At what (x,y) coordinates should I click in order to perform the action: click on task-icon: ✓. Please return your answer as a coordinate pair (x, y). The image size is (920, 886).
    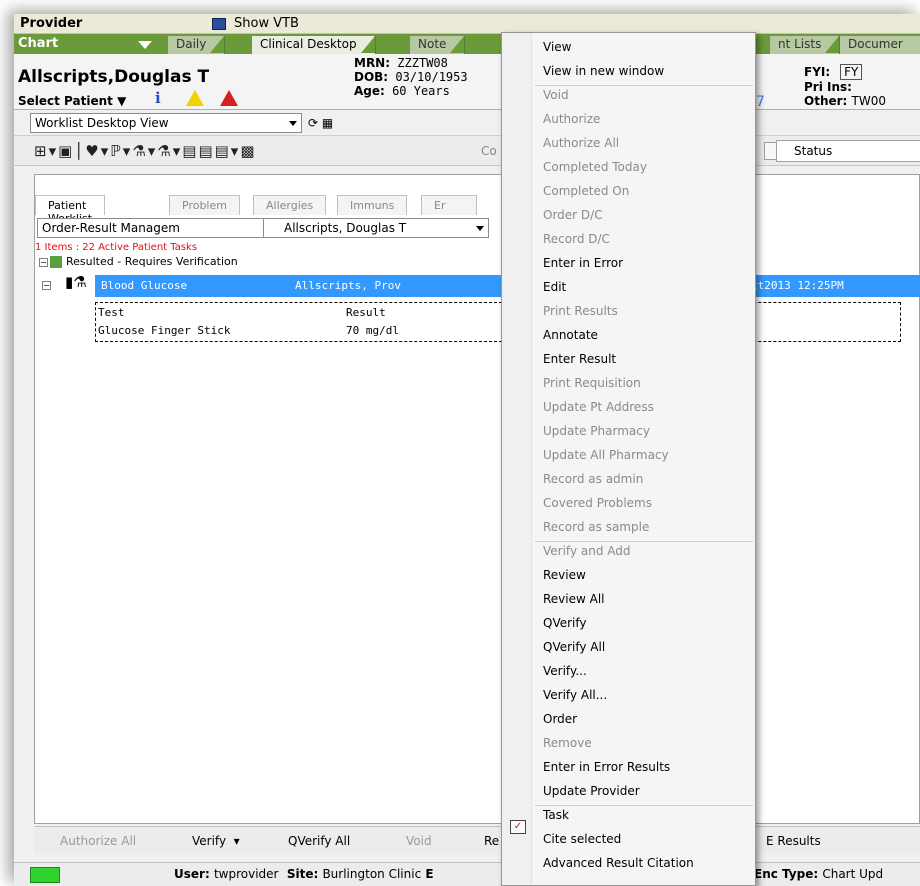
    Looking at the image, I should click on (518, 827).